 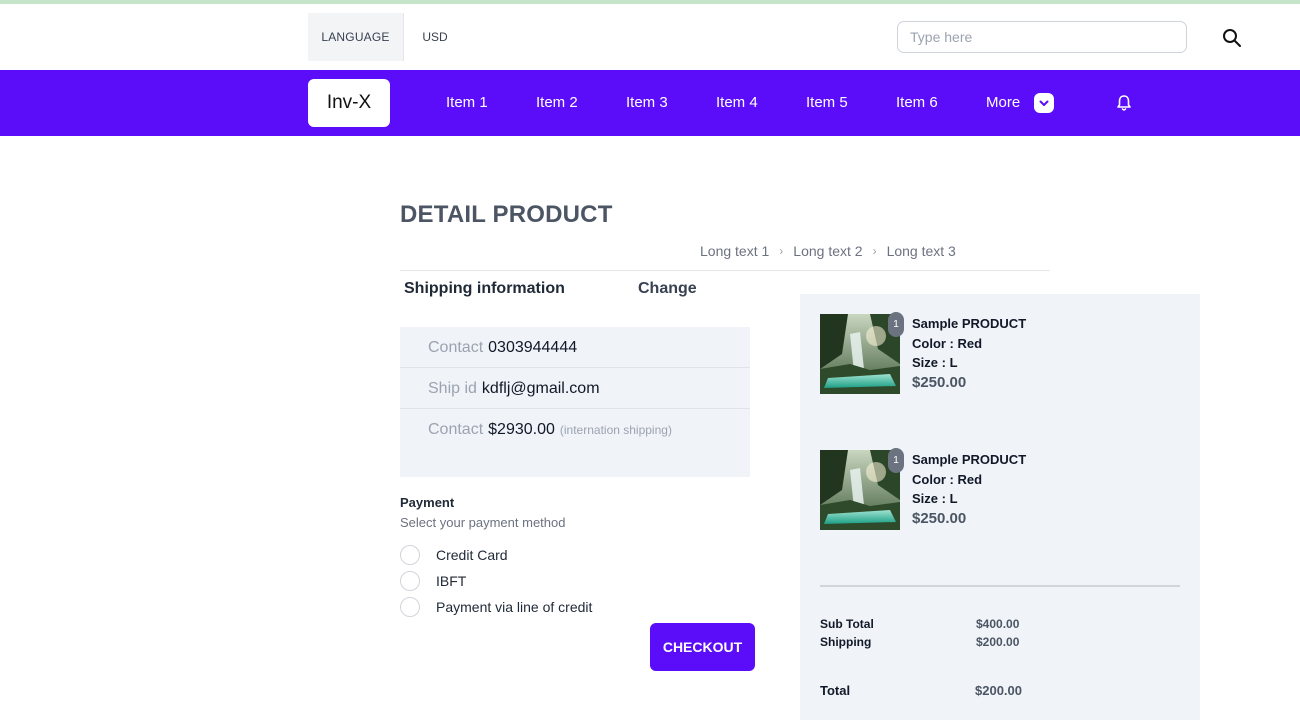 I want to click on breadcrumb: Long text 1 › Long text 2 › Long text 3, so click(x=828, y=251).